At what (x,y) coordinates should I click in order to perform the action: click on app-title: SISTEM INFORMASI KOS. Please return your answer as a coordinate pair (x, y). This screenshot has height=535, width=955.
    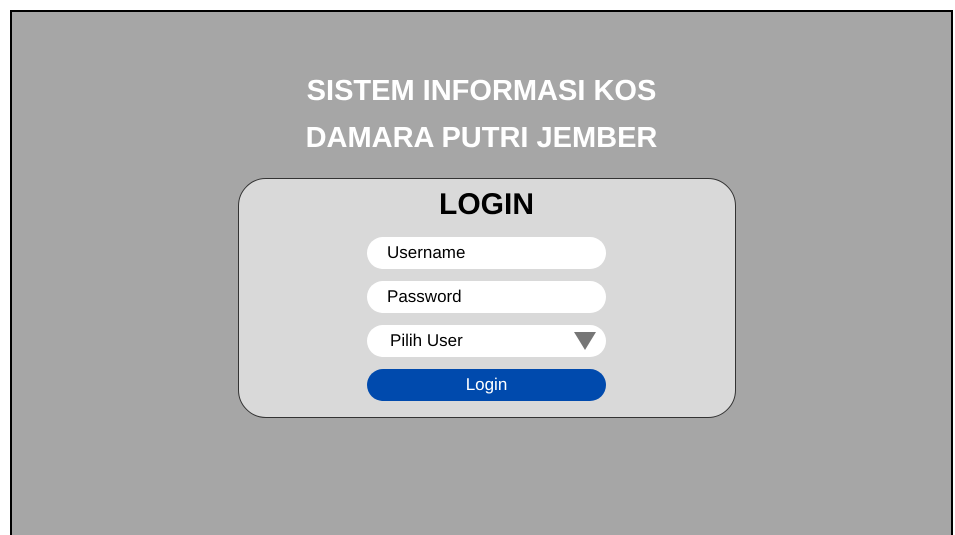
    Looking at the image, I should click on (481, 91).